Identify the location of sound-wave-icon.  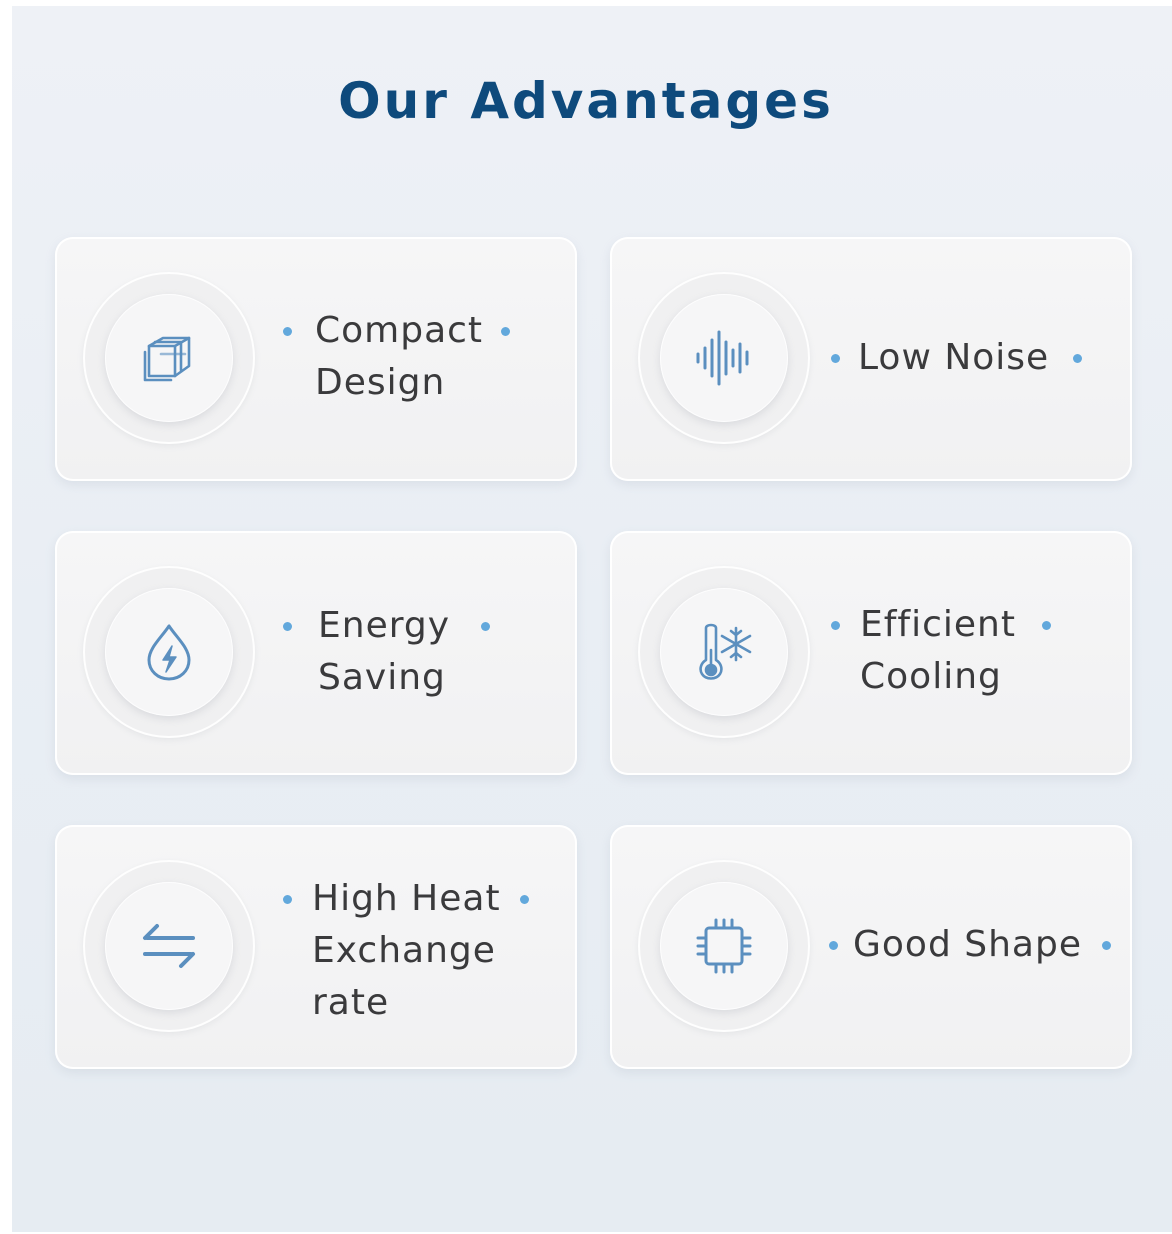
(724, 358).